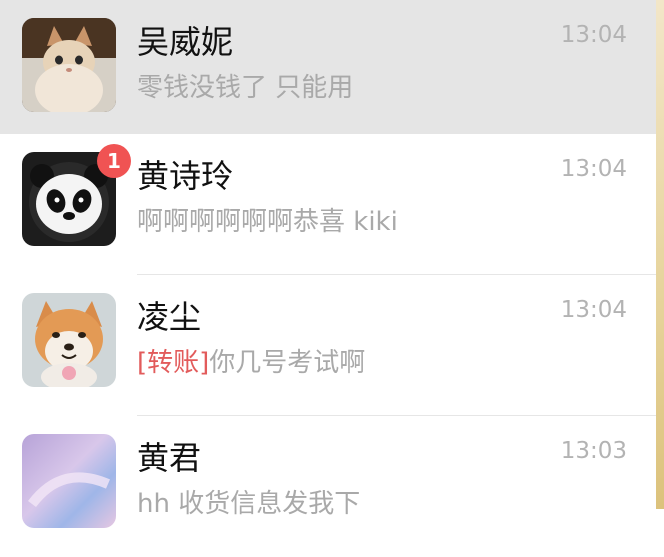 The width and height of the screenshot is (664, 557). I want to click on chat-preview-text: 你几号考试啊, so click(287, 363).